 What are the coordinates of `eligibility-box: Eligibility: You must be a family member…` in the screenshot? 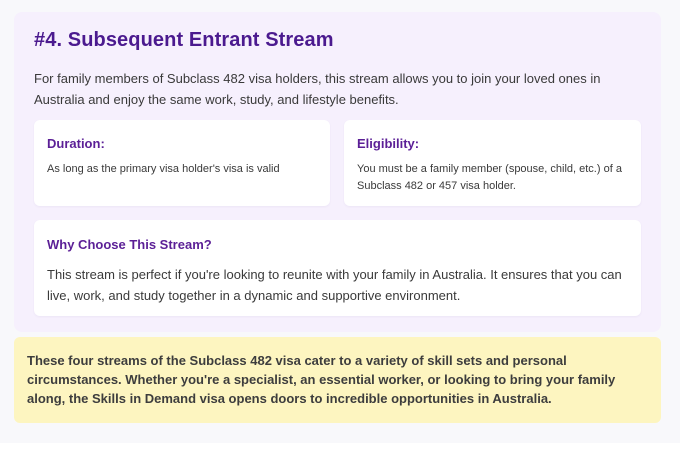 It's located at (492, 163).